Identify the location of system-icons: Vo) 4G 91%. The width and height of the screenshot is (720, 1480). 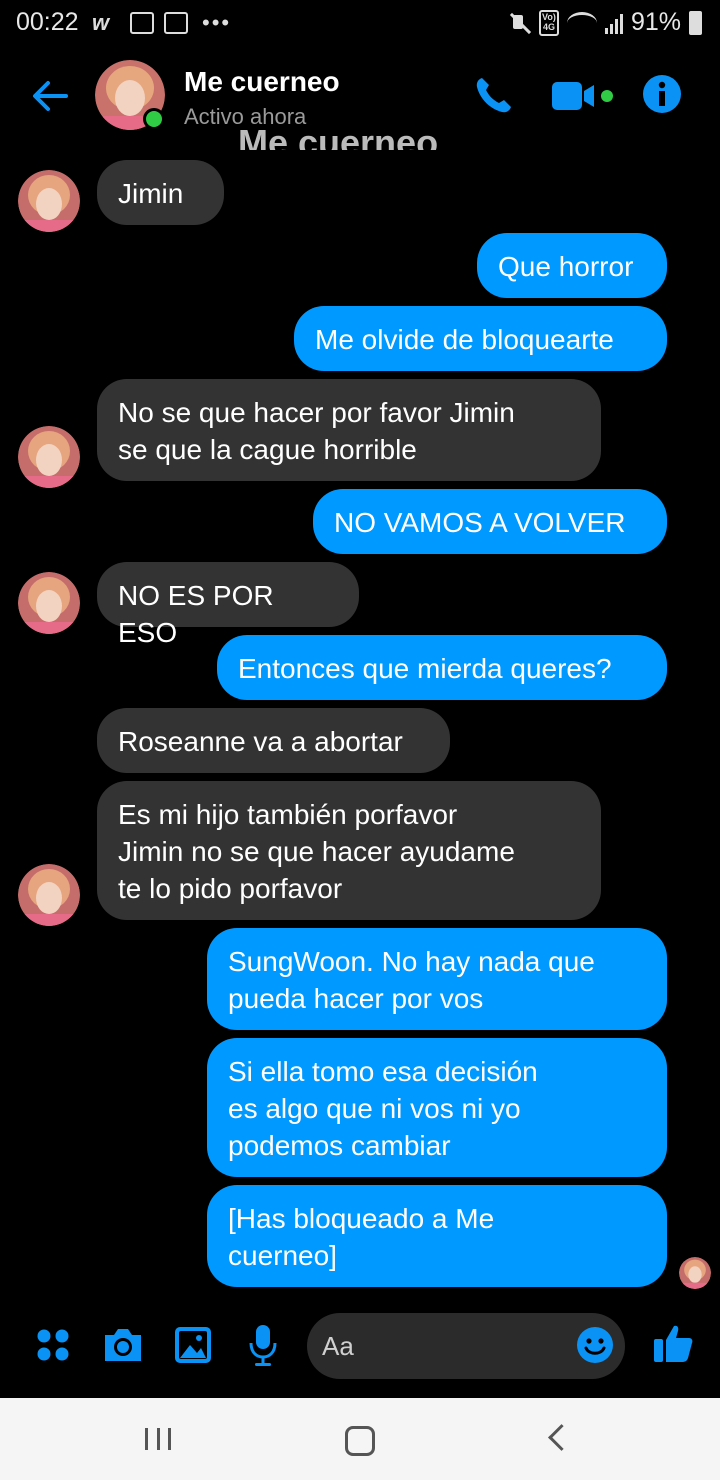
(605, 22).